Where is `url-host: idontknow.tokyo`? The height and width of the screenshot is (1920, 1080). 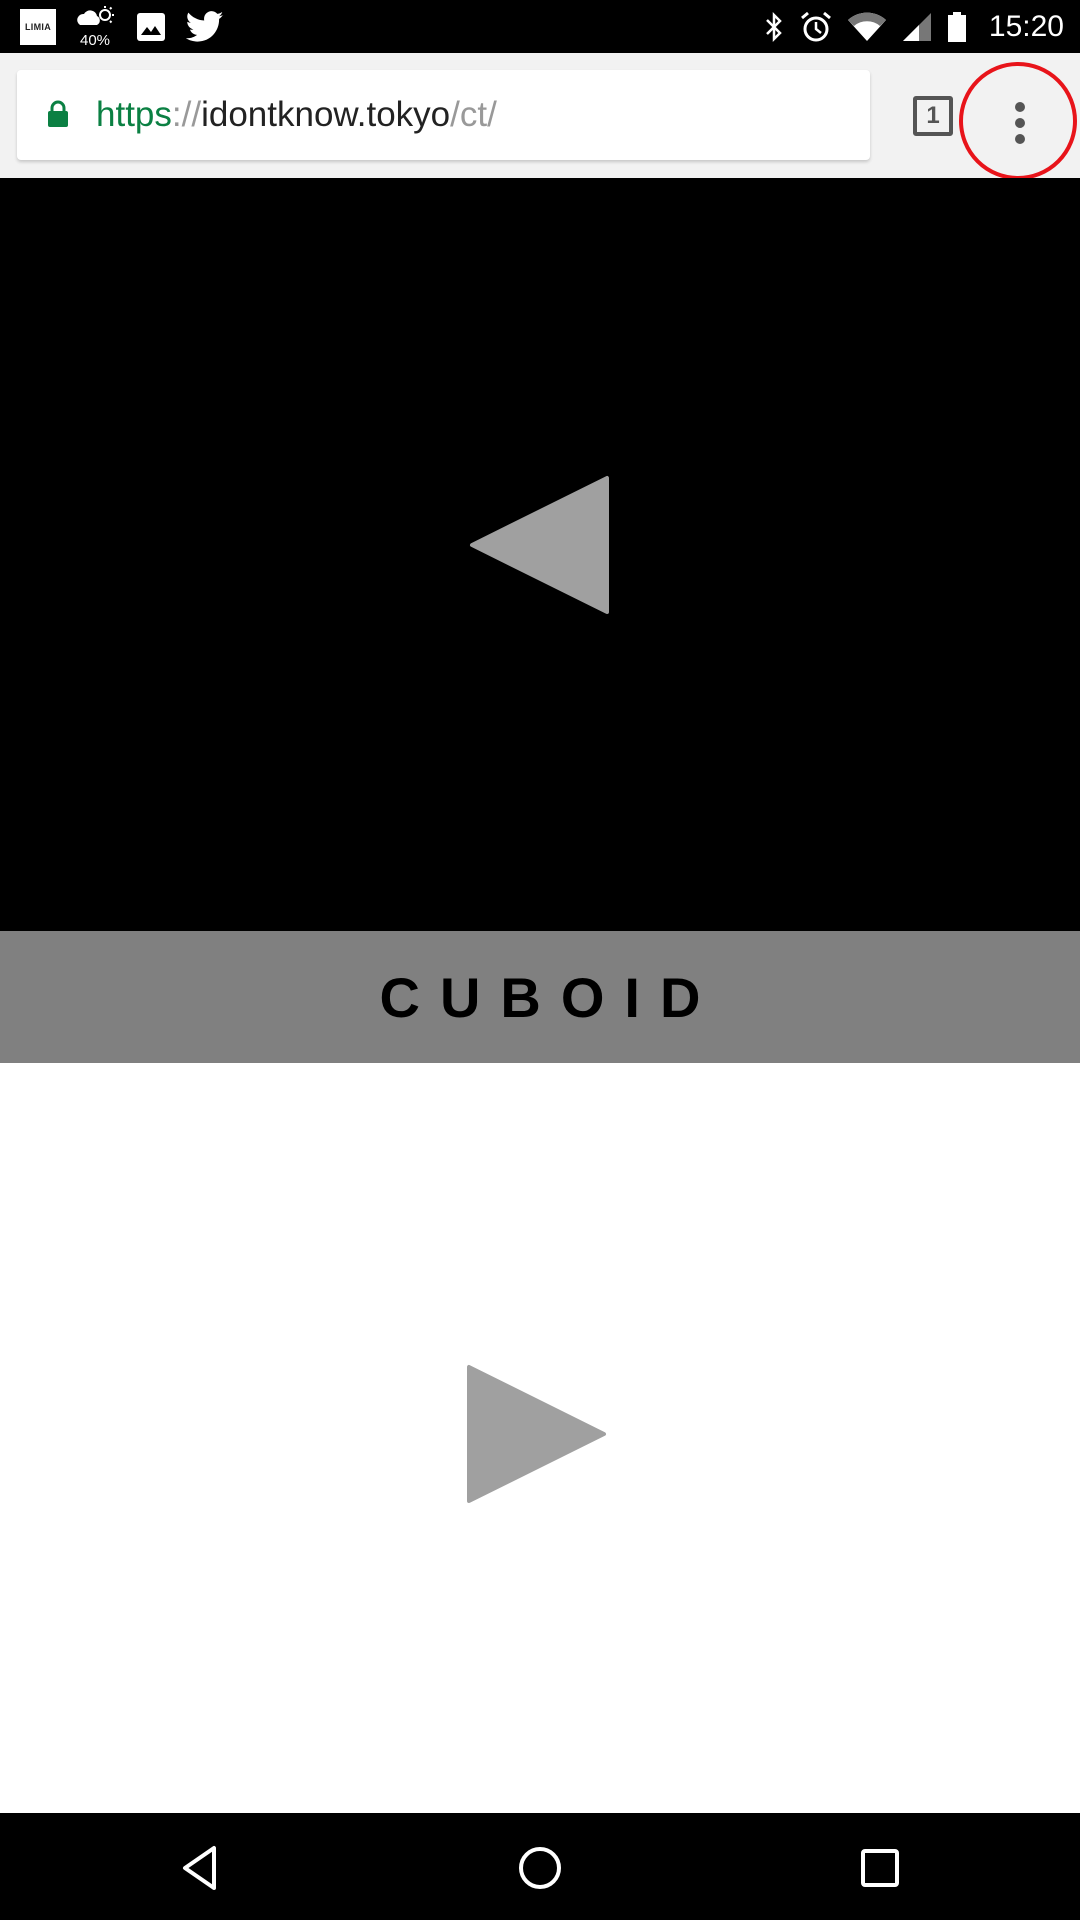
url-host: idontknow.tokyo is located at coordinates (326, 114).